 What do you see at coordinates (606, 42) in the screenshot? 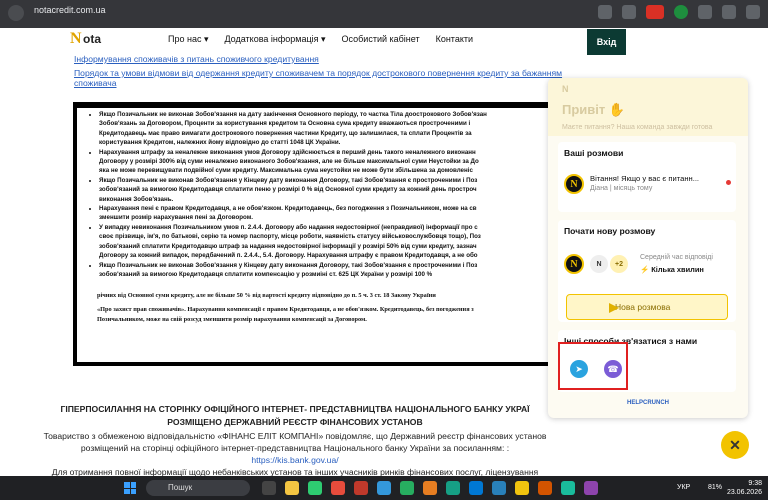
I see `login-button: Вхід` at bounding box center [606, 42].